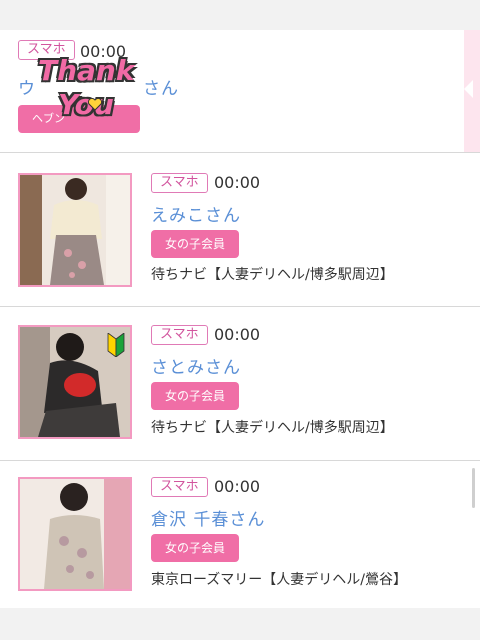 This screenshot has height=640, width=480. Describe the element at coordinates (279, 579) in the screenshot. I see `shop-name: 東京ローズマリー【人妻デリヘル/鶯谷】` at that location.